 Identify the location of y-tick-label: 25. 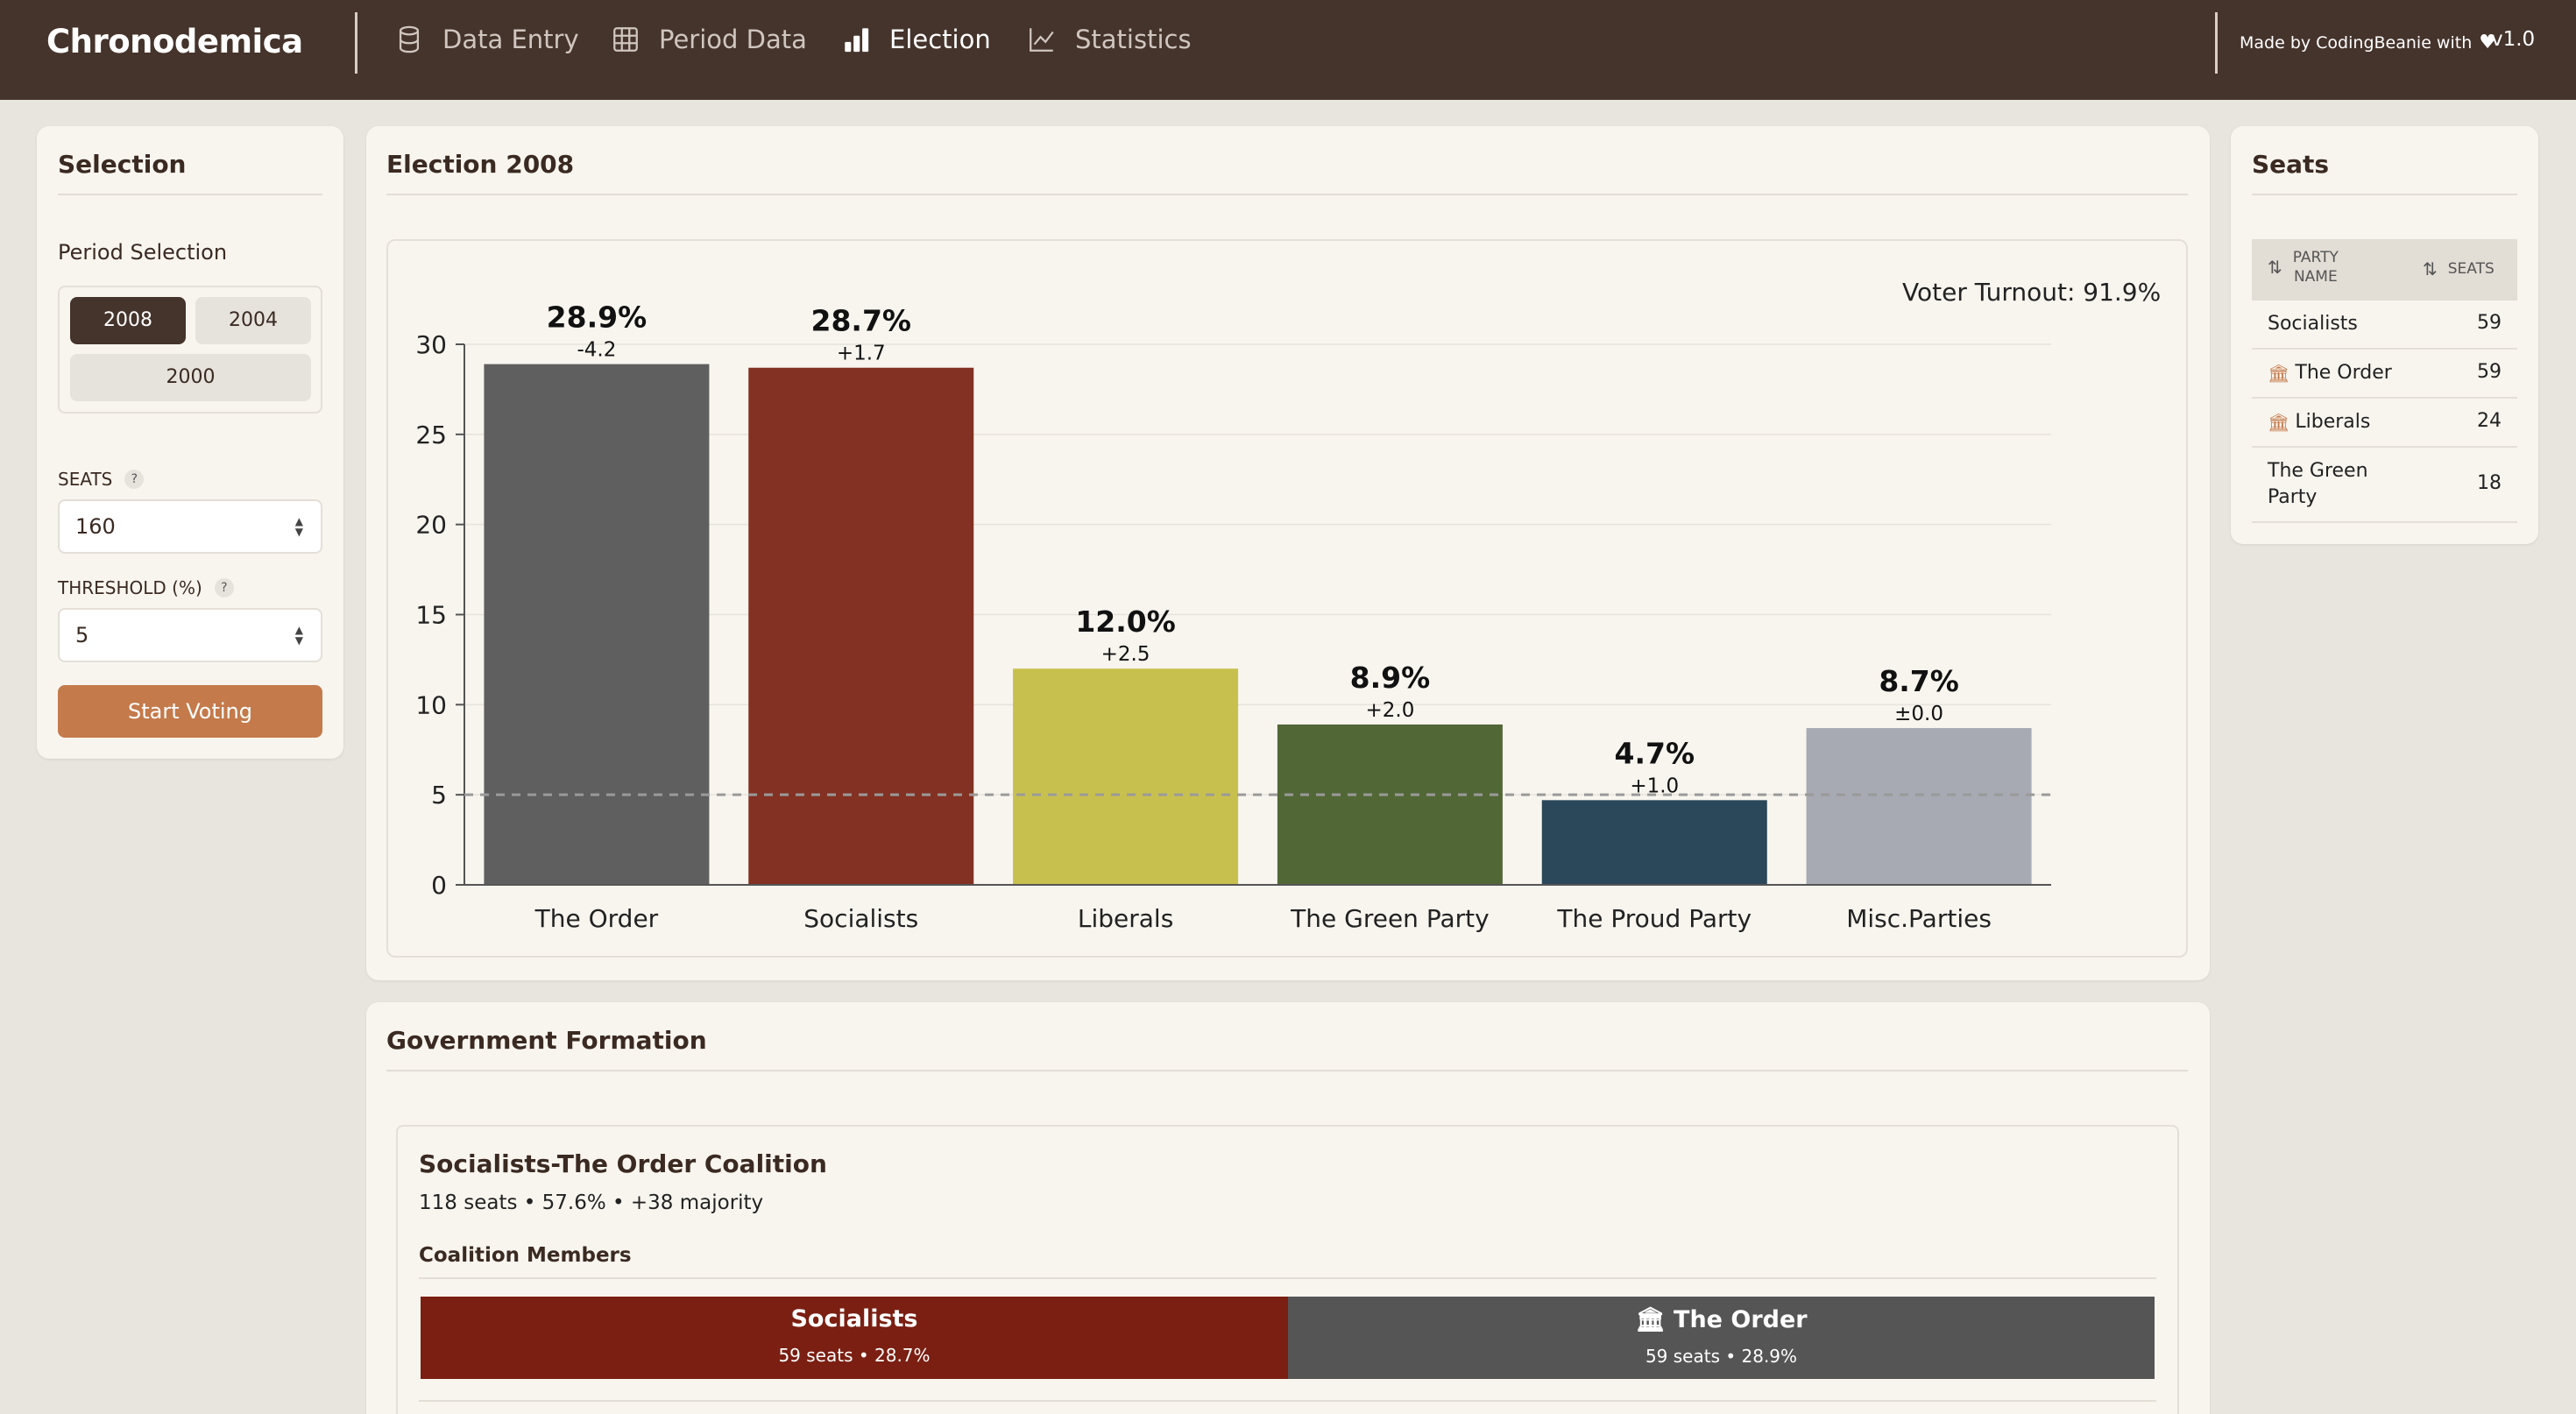
(431, 435).